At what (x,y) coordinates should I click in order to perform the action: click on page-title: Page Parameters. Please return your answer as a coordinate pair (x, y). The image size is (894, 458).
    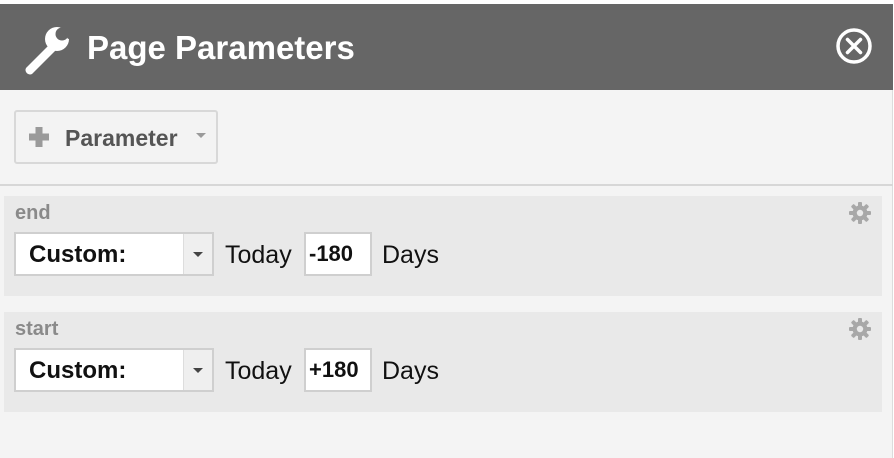
    Looking at the image, I should click on (221, 47).